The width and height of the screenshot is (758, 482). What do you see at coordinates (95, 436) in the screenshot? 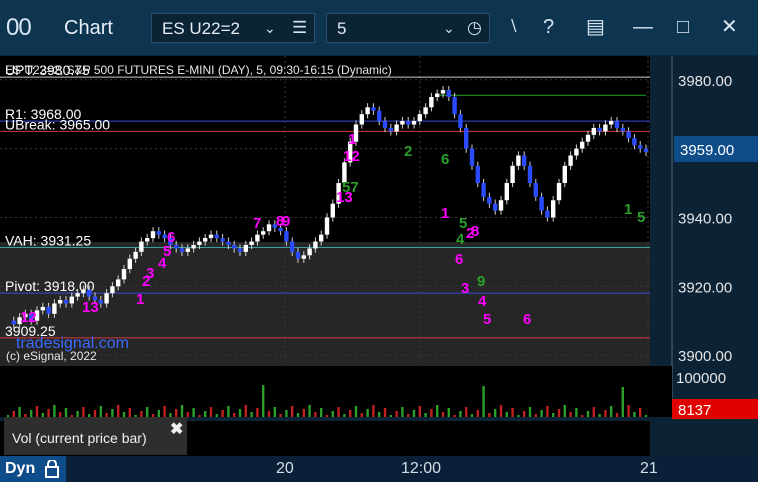
I see `volume-panel-label: Vol (current price bar) ✖` at bounding box center [95, 436].